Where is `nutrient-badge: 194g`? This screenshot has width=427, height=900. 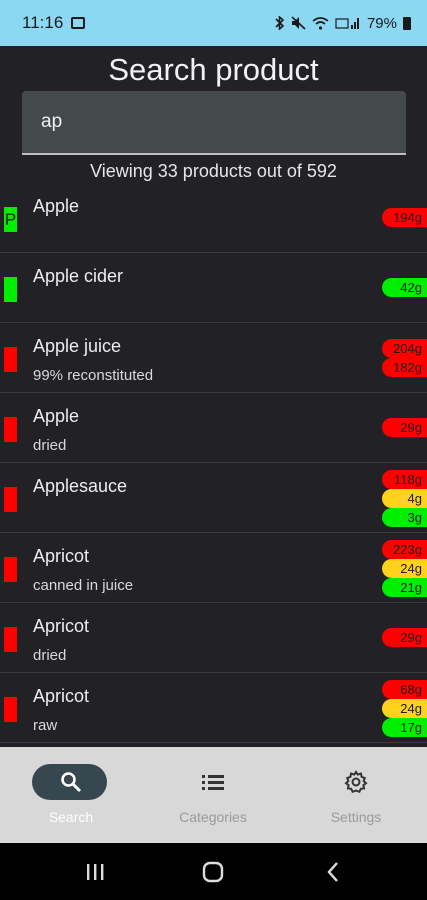
nutrient-badge: 194g is located at coordinates (404, 217).